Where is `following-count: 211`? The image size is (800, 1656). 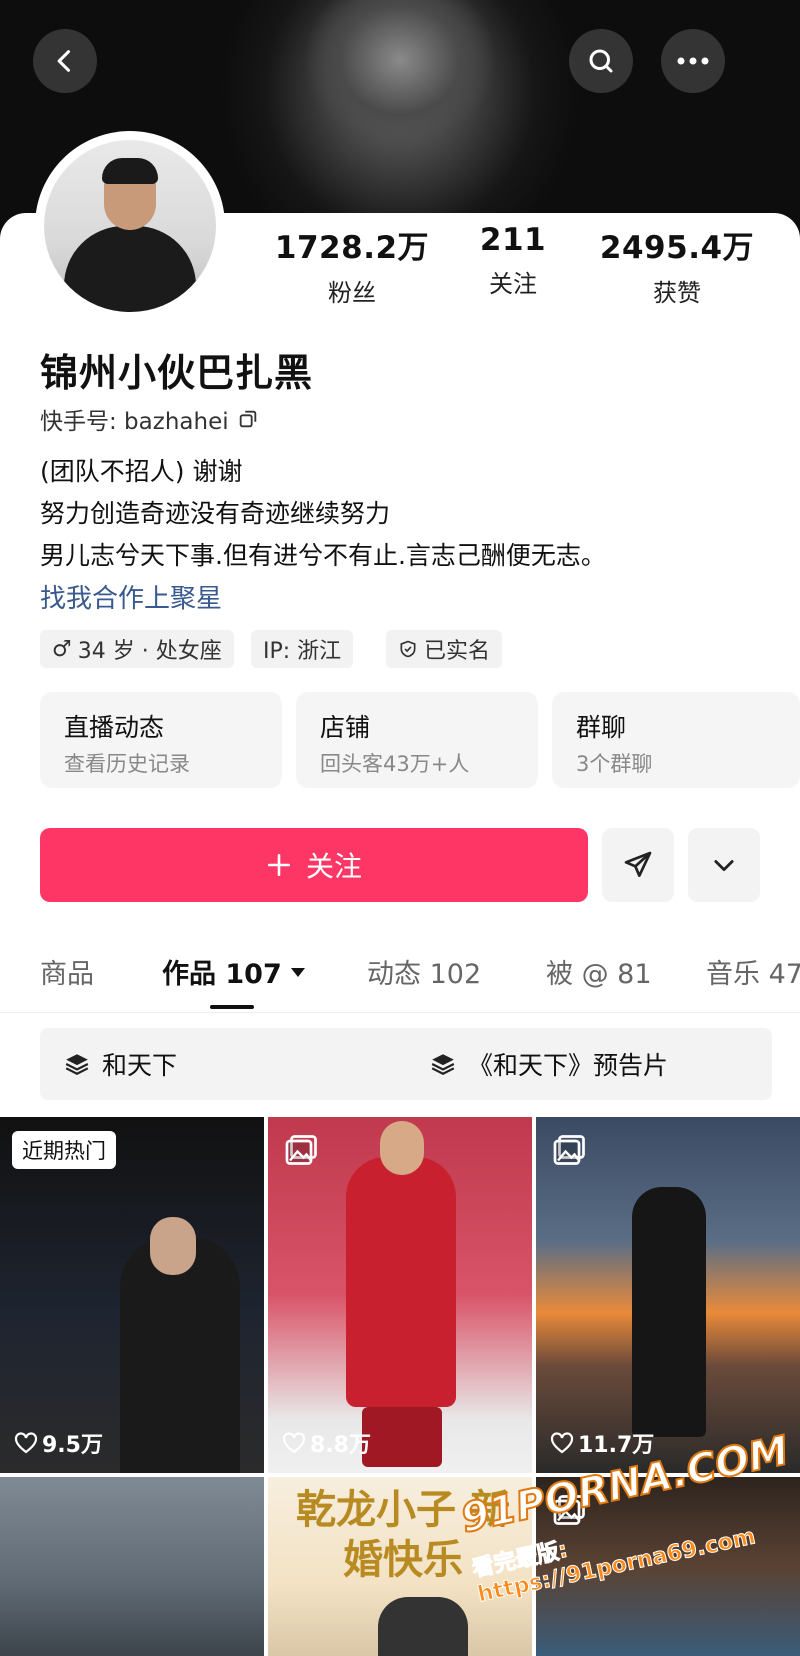
following-count: 211 is located at coordinates (513, 240).